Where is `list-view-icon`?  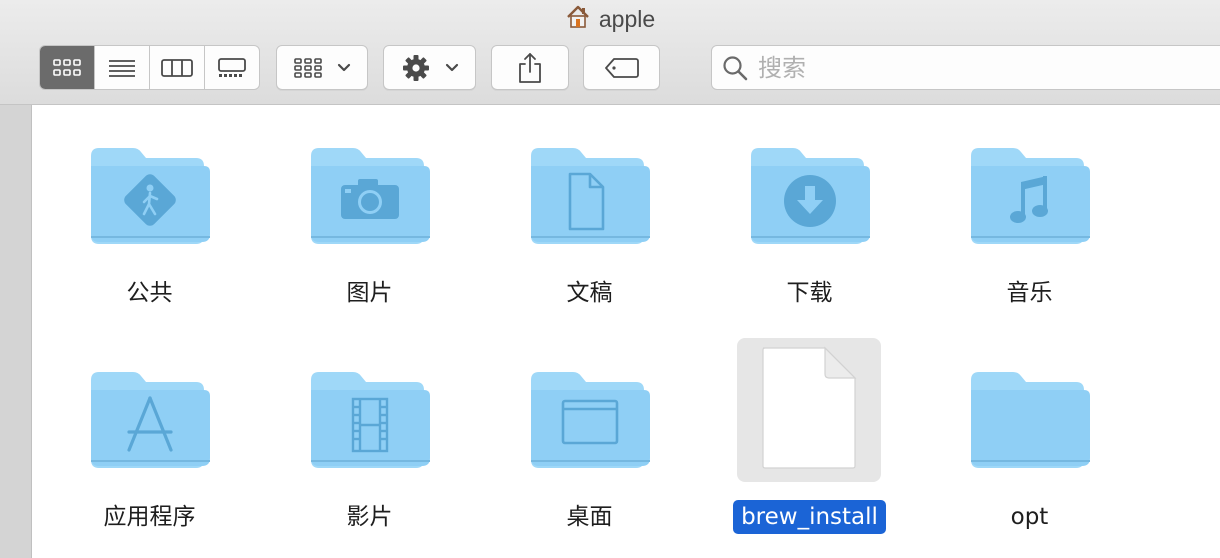 list-view-icon is located at coordinates (122, 68).